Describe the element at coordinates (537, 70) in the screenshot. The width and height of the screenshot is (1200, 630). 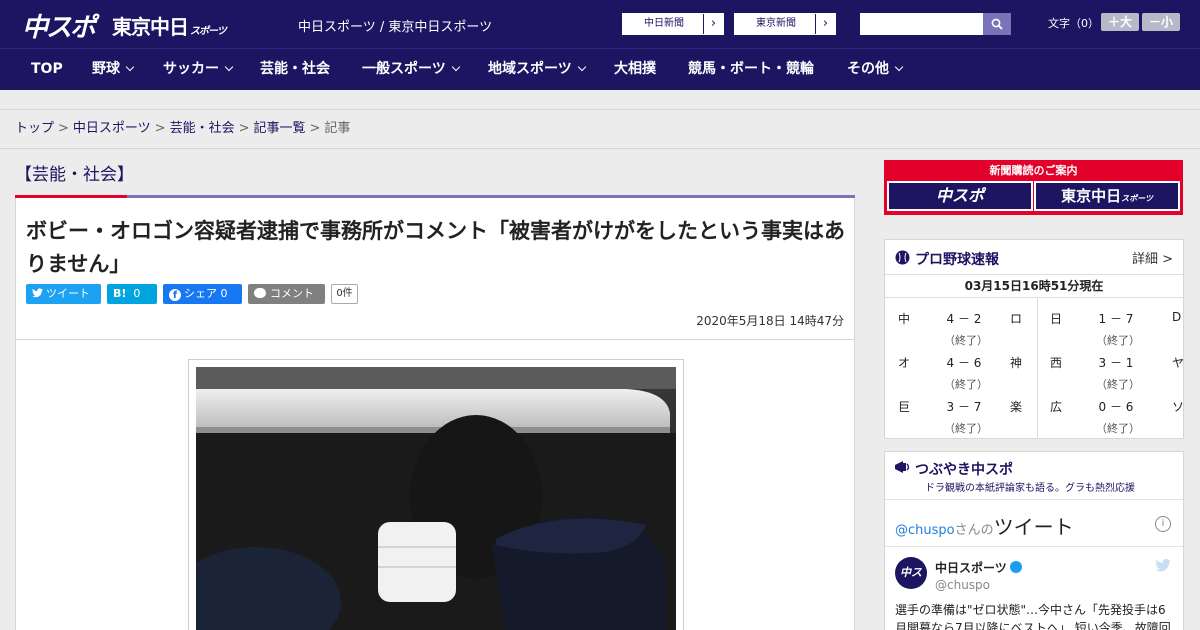
I see `nav-item-local-sports: 地域スポーツ` at that location.